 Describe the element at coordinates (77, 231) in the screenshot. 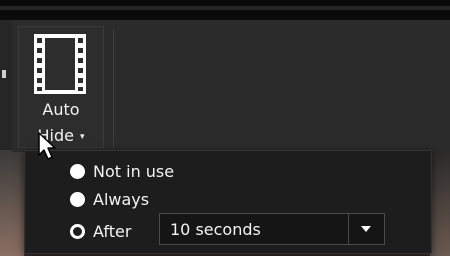

I see `radio-selected-icon` at that location.